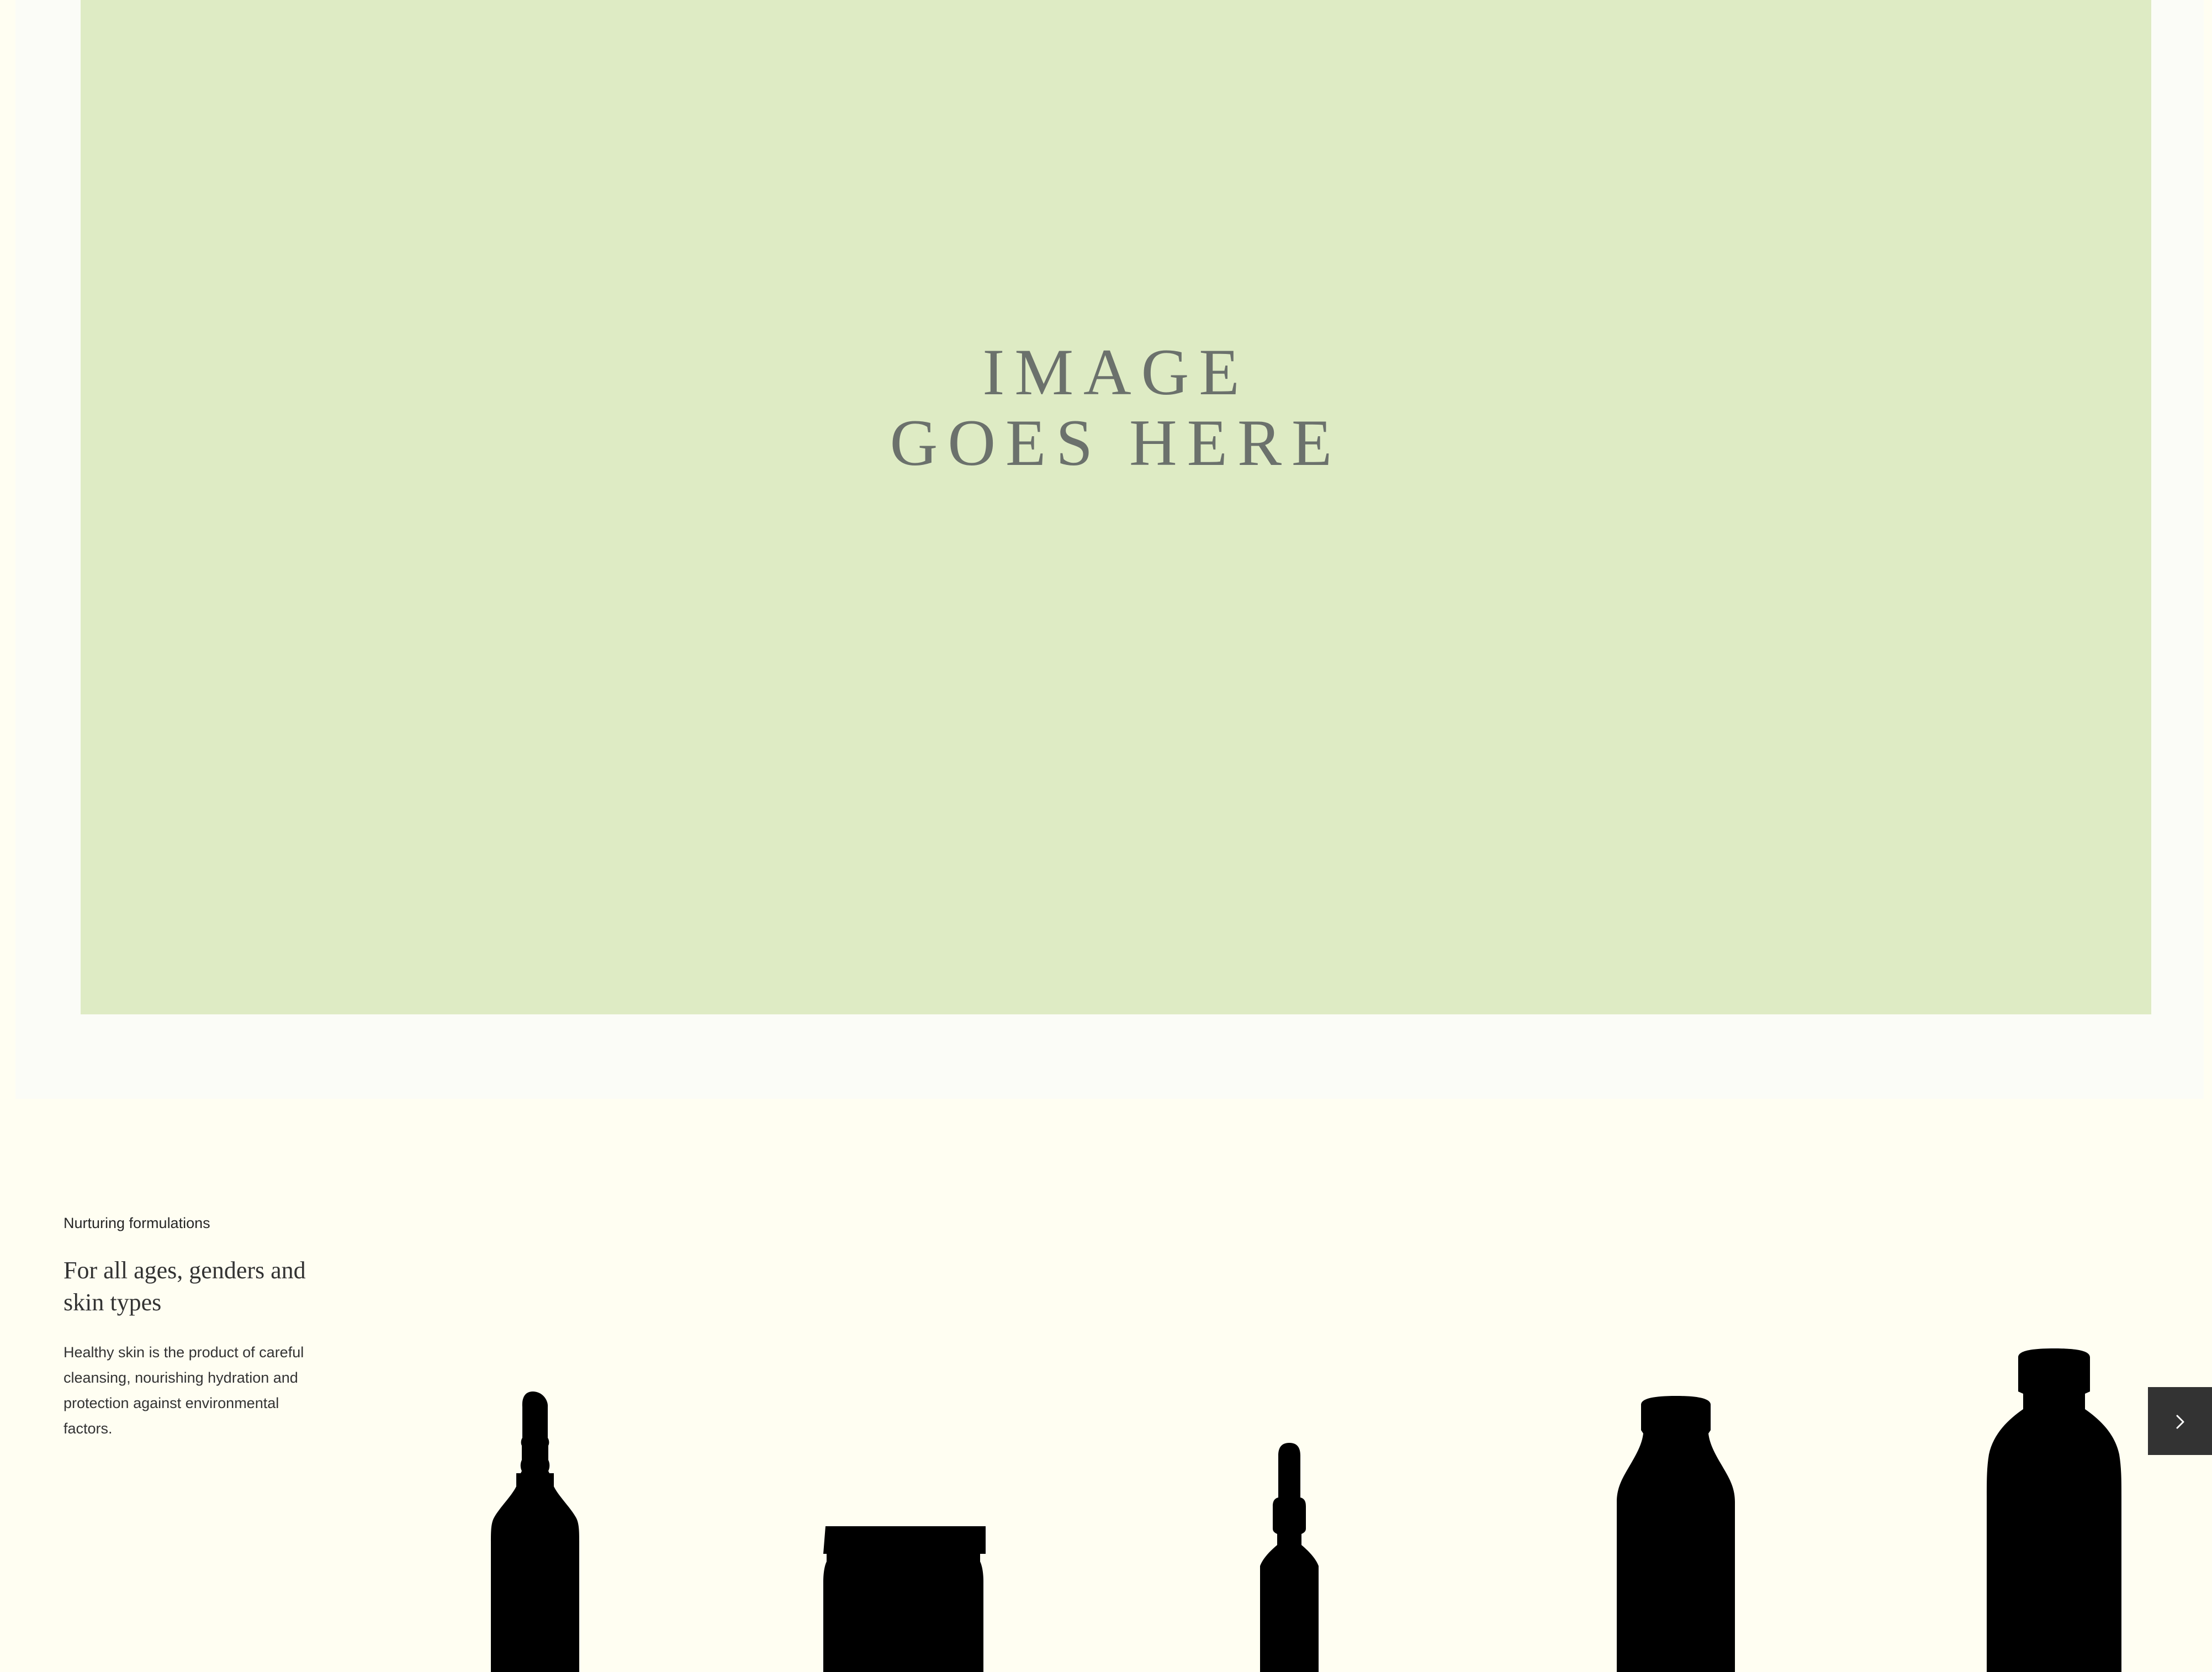 This screenshot has height=1672, width=2212. I want to click on product-dropper-bottle, so click(533, 1507).